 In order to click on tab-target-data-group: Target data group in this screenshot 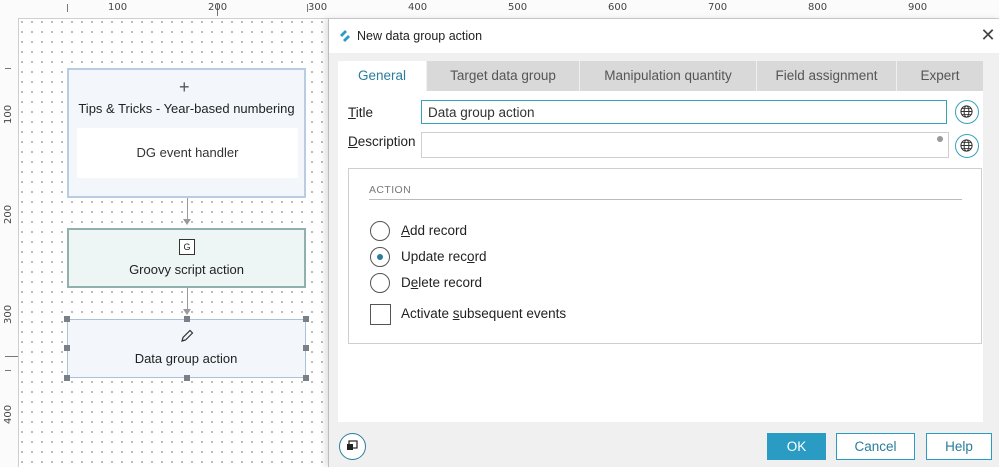, I will do `click(503, 76)`.